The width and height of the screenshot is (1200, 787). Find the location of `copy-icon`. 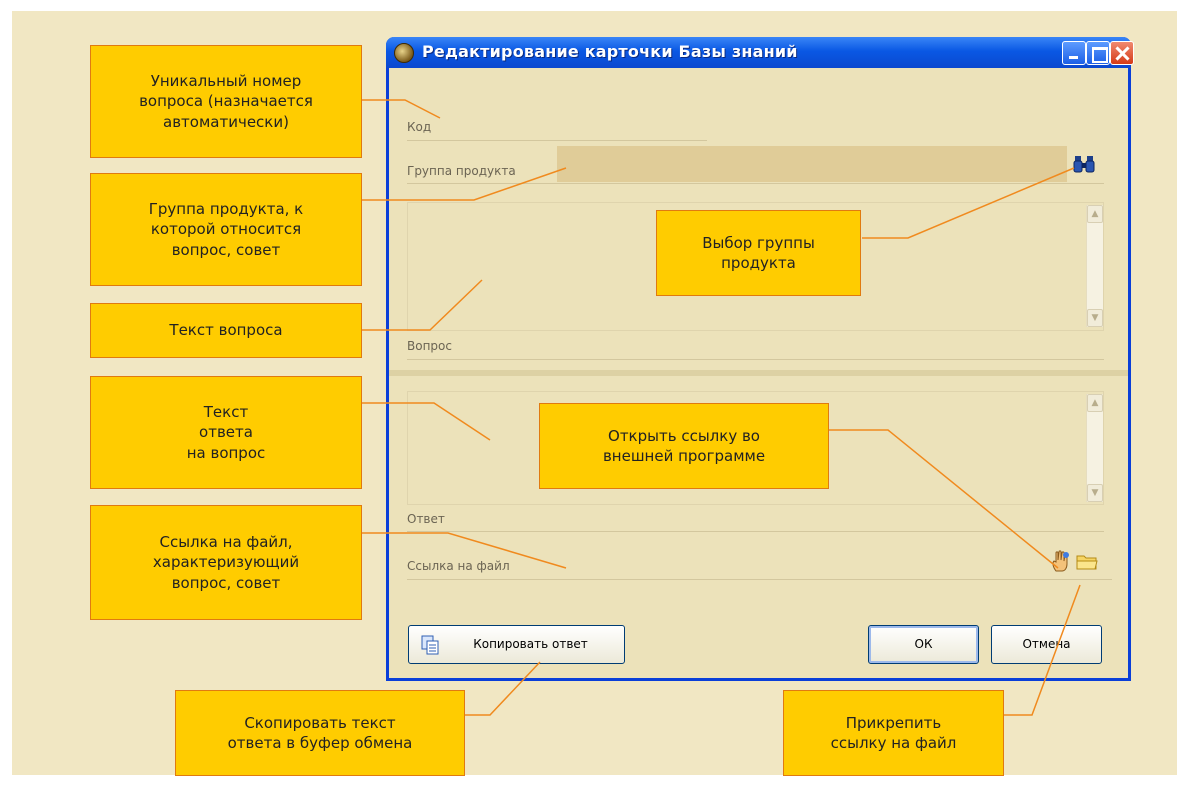

copy-icon is located at coordinates (430, 645).